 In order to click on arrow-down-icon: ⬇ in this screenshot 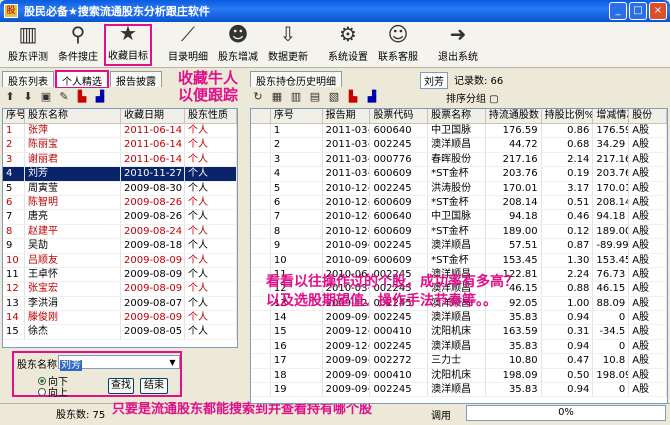, I will do `click(28, 97)`.